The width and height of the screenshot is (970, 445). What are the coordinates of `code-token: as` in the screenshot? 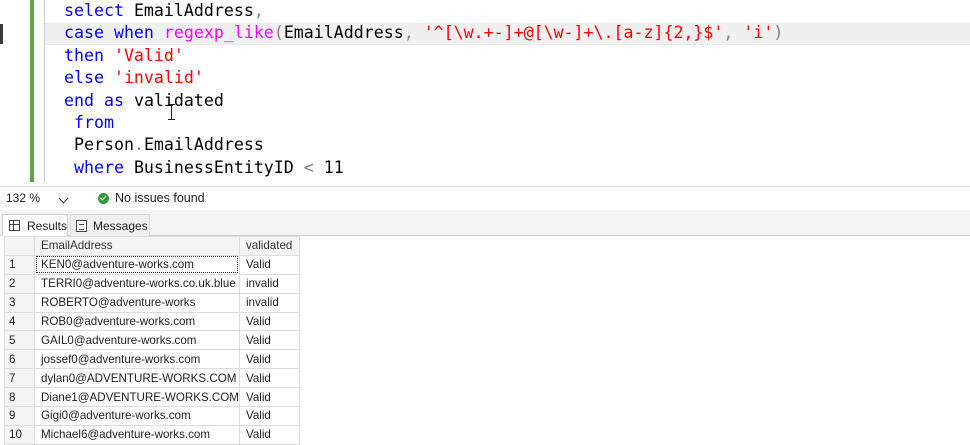 It's located at (118, 100).